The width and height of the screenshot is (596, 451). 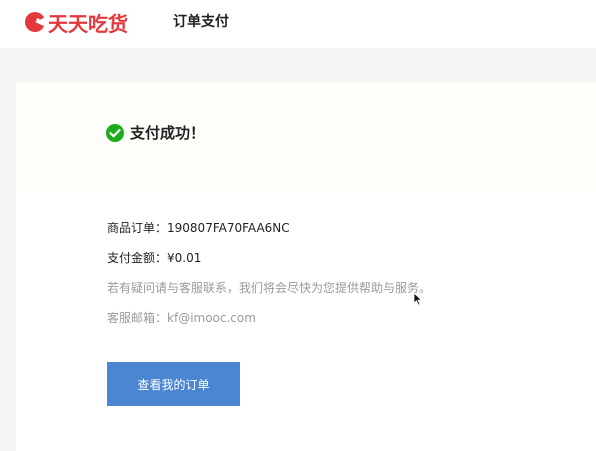 I want to click on amount-label: 支付金额：, so click(x=137, y=258).